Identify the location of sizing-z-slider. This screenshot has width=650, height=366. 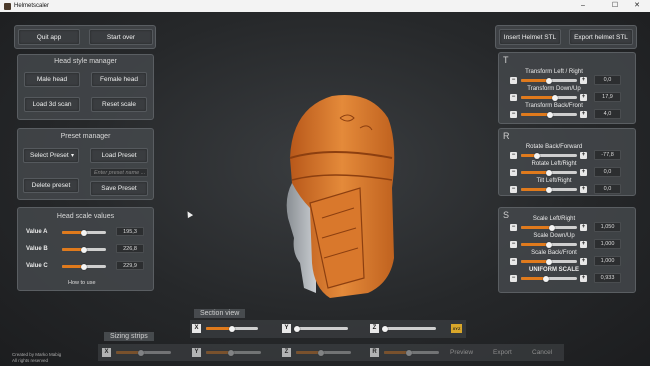
(323, 352).